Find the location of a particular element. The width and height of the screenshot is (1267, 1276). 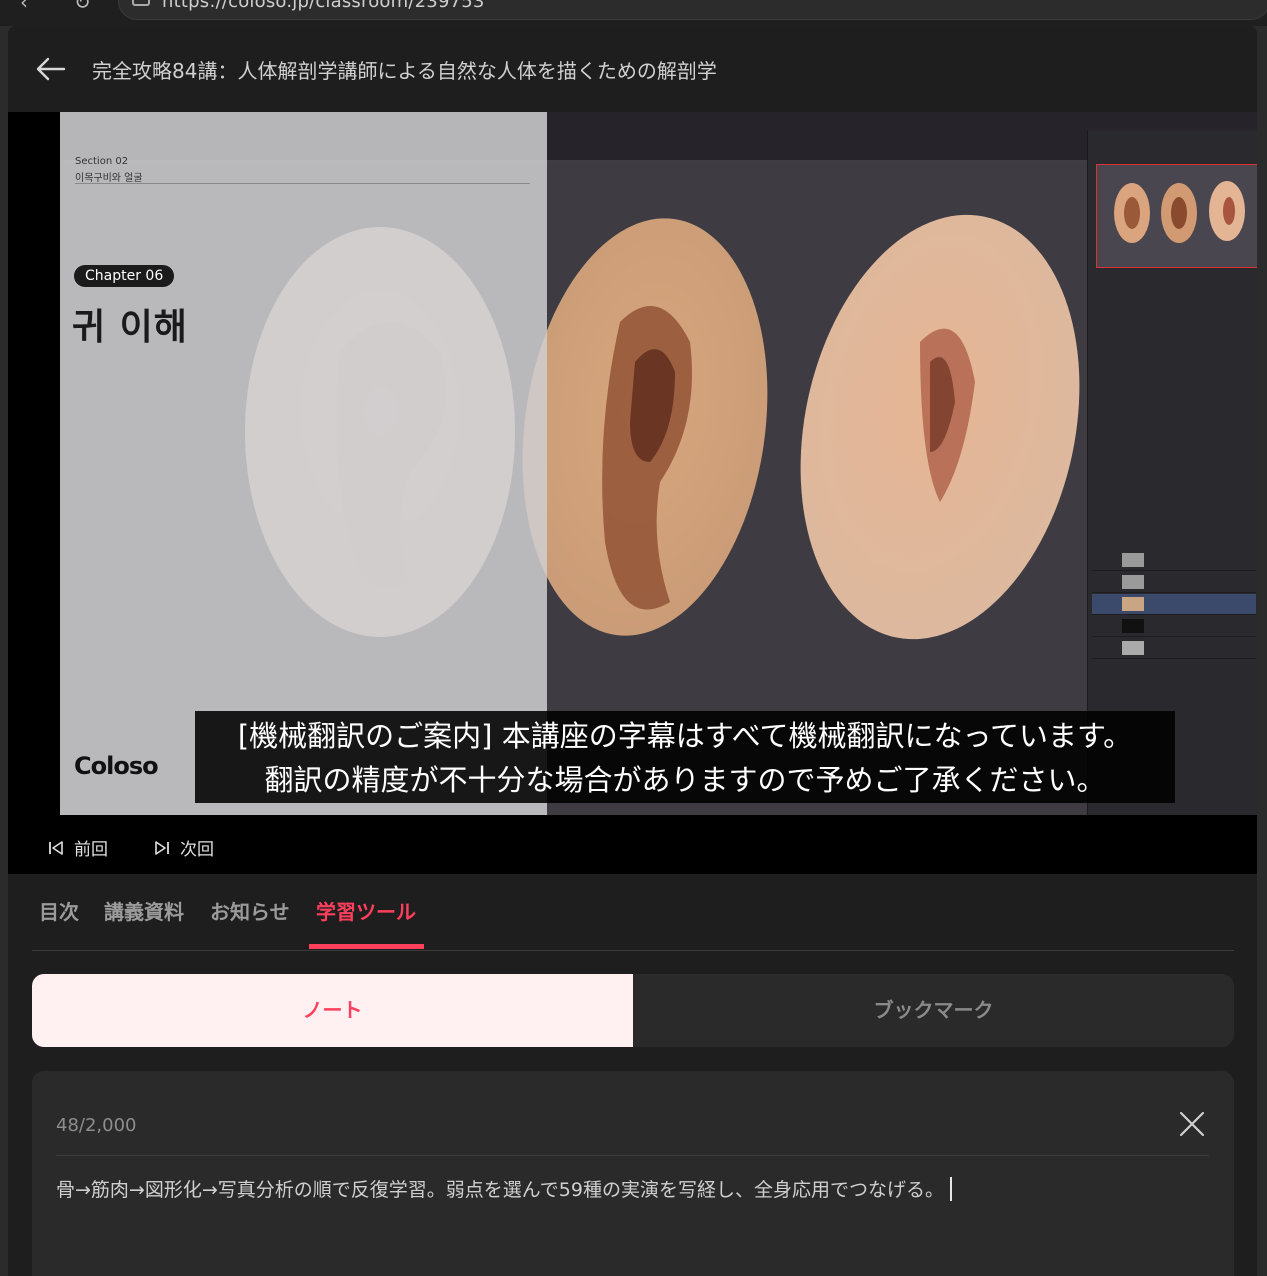

back-arrow-icon is located at coordinates (51, 69).